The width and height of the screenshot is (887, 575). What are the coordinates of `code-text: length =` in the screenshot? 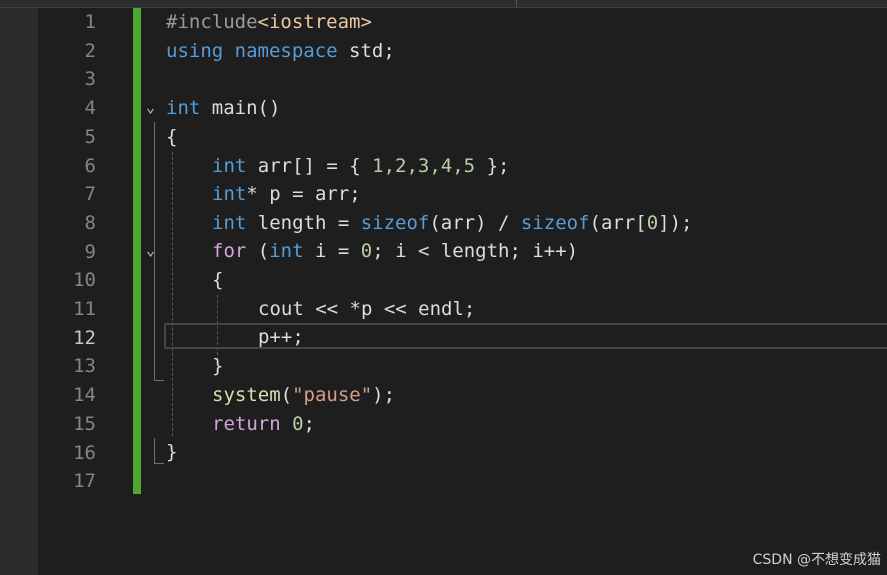 It's located at (303, 223).